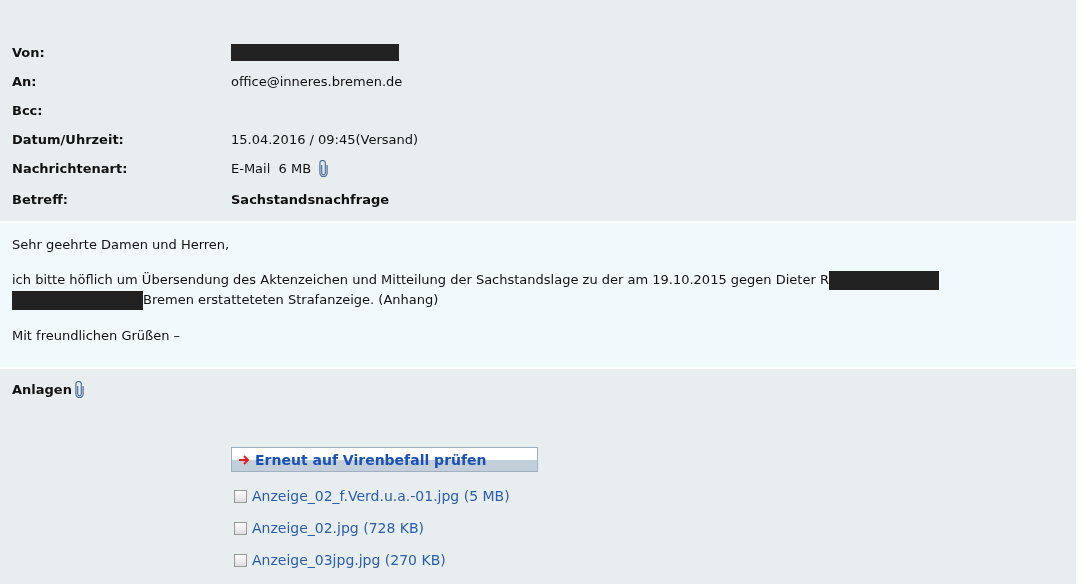 This screenshot has width=1086, height=584. What do you see at coordinates (381, 496) in the screenshot?
I see `attachment-link: Anzeige_02_f.Verd.u.a.-01.jpg (5 MB)` at bounding box center [381, 496].